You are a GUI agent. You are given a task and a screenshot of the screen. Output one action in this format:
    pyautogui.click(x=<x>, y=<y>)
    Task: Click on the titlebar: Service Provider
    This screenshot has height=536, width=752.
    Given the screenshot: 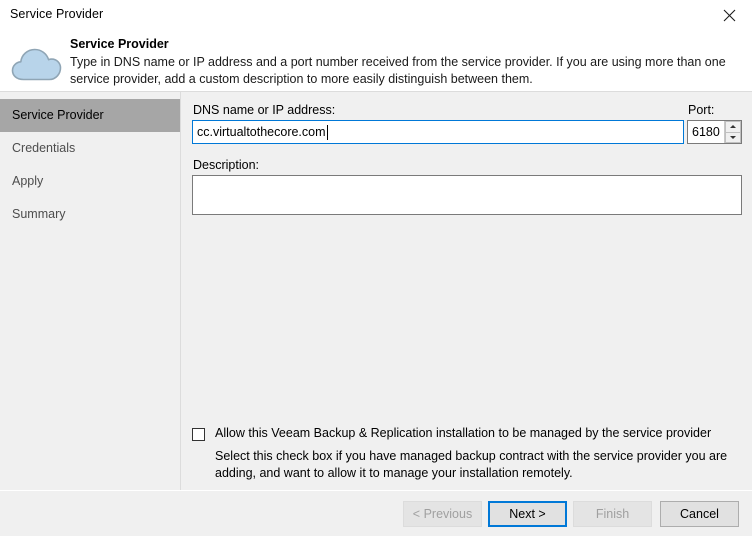 What is the action you would take?
    pyautogui.click(x=376, y=15)
    